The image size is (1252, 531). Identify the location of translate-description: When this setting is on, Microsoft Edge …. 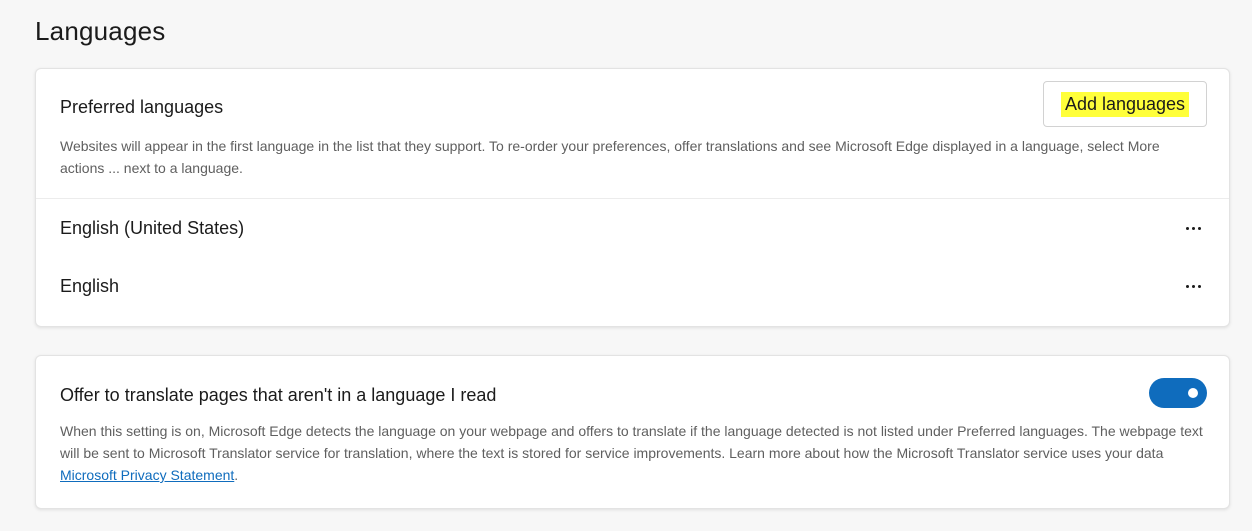
(635, 453).